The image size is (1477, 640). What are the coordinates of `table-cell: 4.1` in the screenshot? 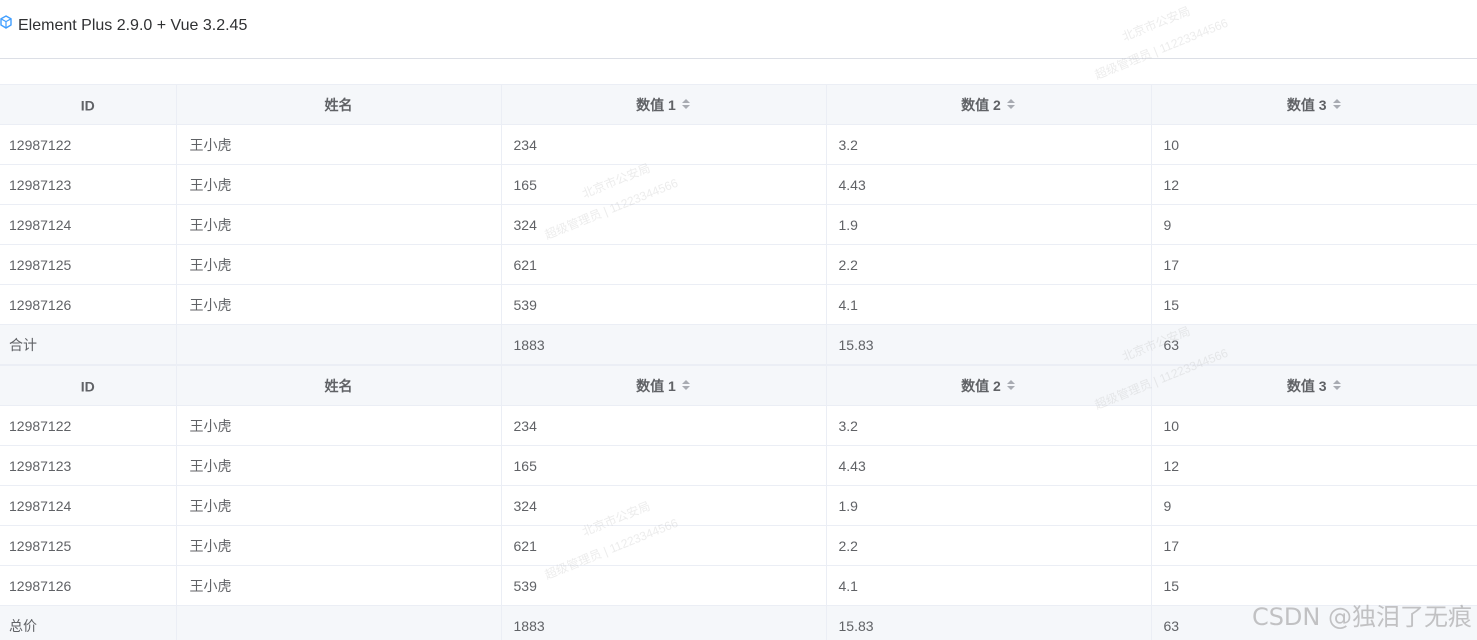 It's located at (989, 585).